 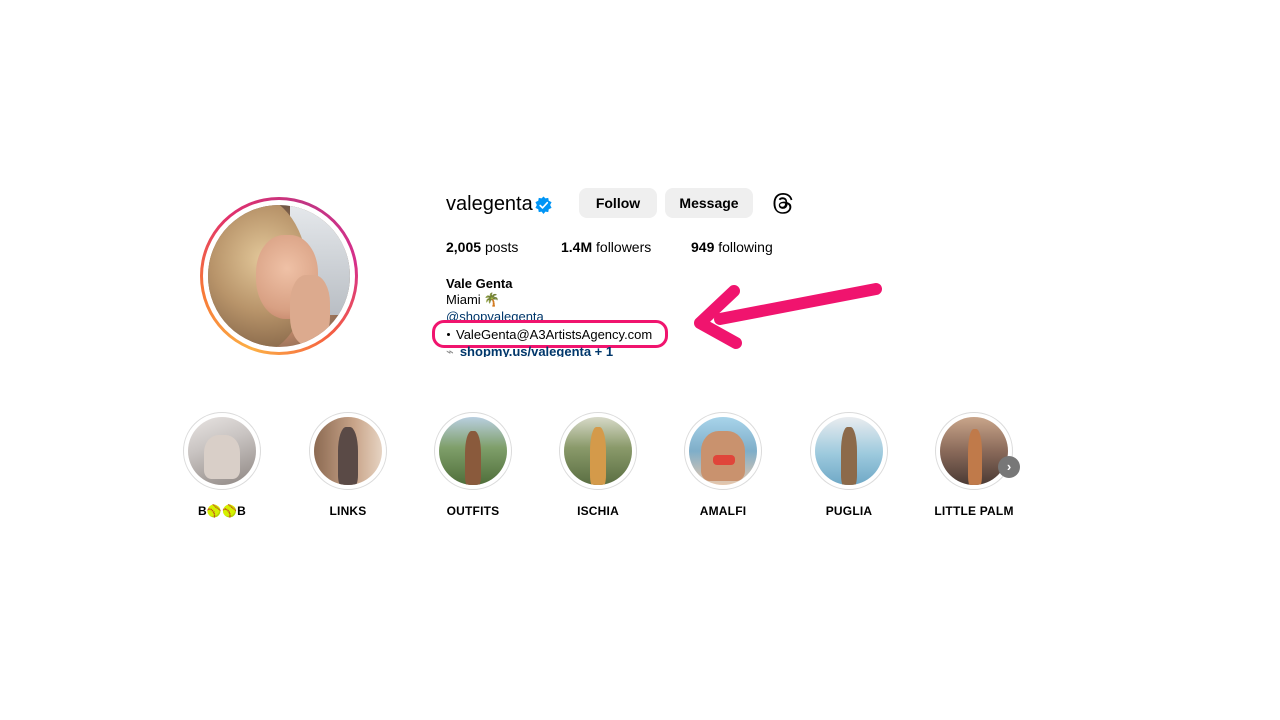 What do you see at coordinates (348, 511) in the screenshot?
I see `highlight-label: LINKS` at bounding box center [348, 511].